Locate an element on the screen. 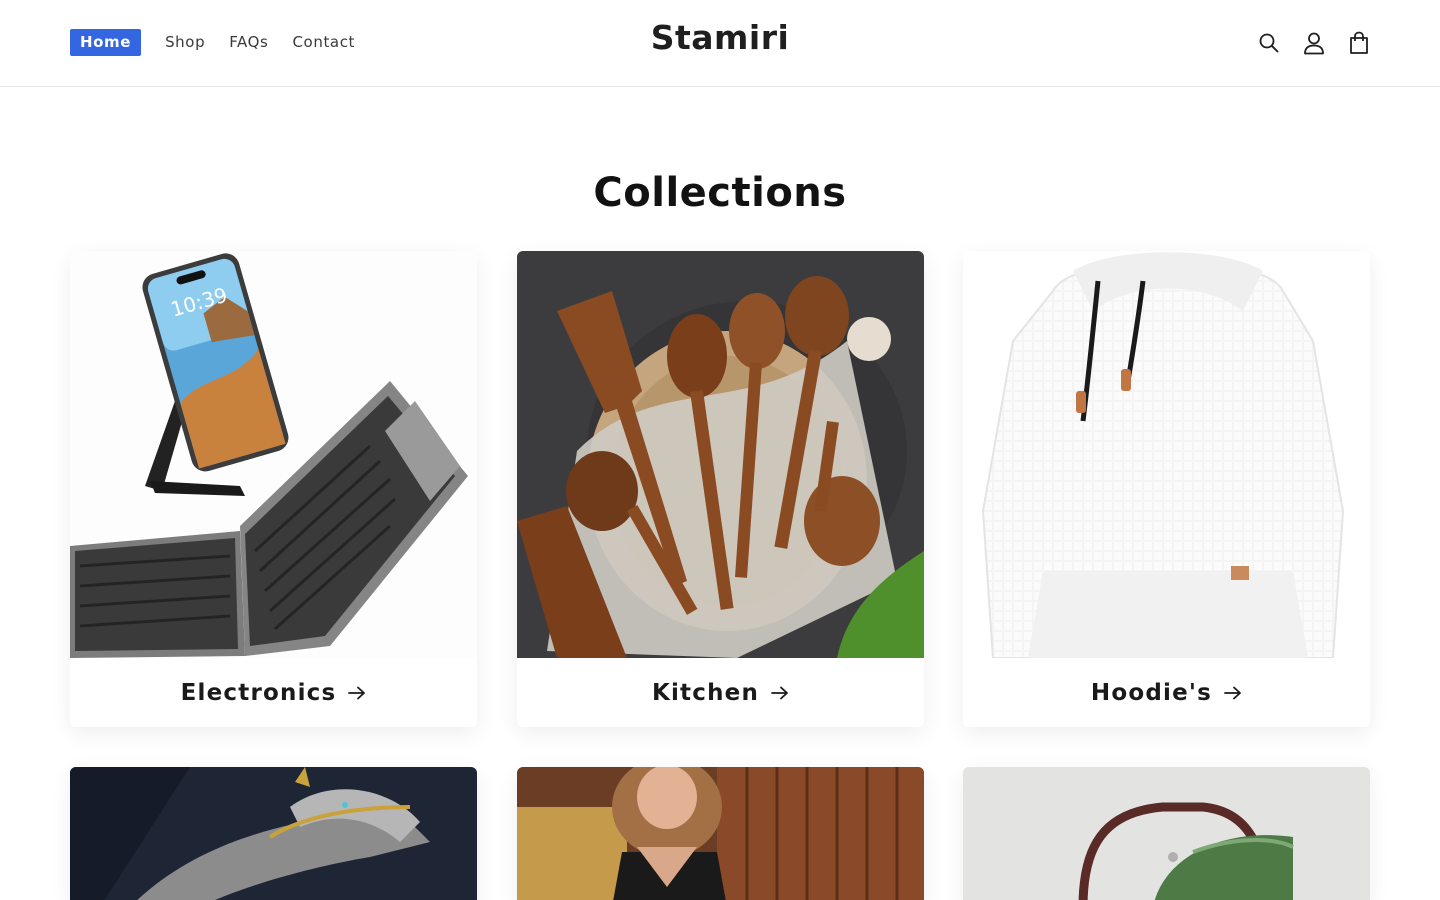 The image size is (1440, 900). collection-image-sleepwear is located at coordinates (720, 833).